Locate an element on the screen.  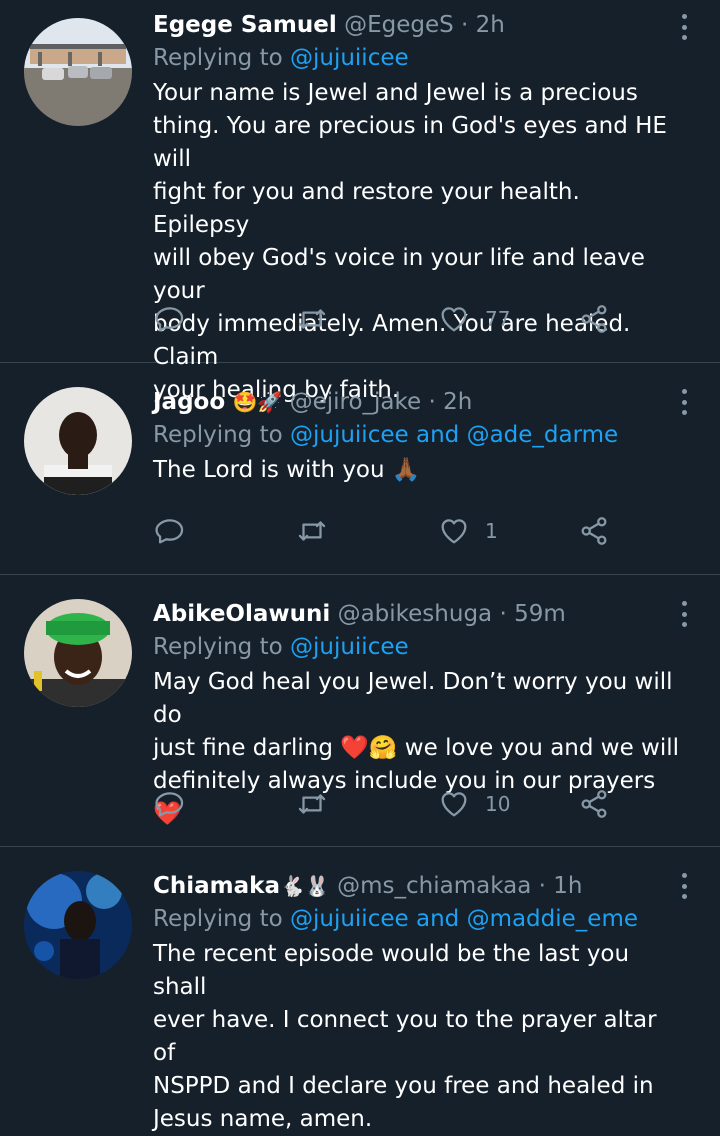
tweet-header: Egege Samuel @EgegeS · 2h is located at coordinates (416, 25).